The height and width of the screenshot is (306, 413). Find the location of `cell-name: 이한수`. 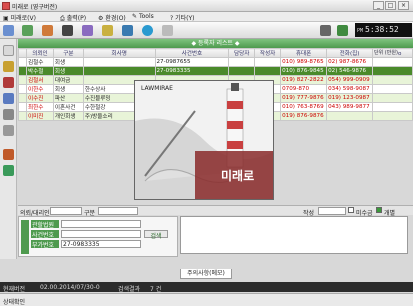

cell-name: 이한수 is located at coordinates (39, 89).